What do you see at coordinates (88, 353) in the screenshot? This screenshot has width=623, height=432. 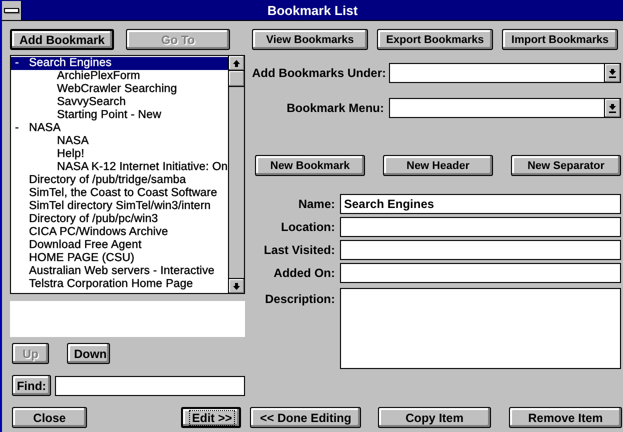 I see `down-button: Down` at bounding box center [88, 353].